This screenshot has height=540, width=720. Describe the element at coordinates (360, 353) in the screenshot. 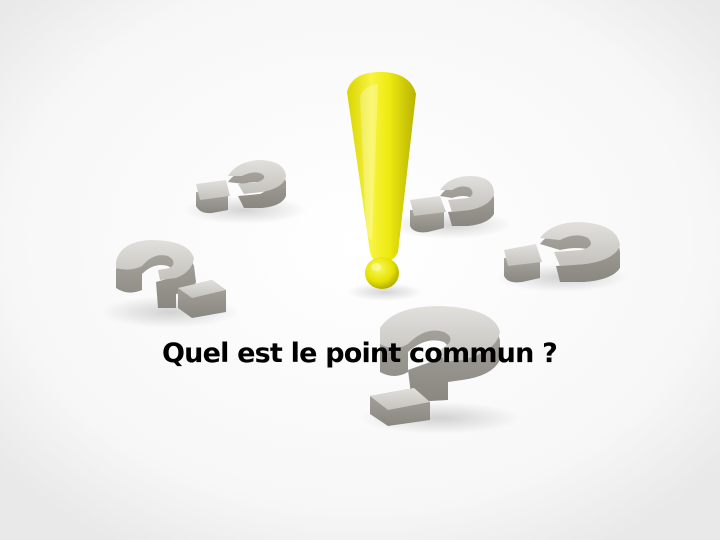

I see `page-title: Quel est le point commun ?` at that location.